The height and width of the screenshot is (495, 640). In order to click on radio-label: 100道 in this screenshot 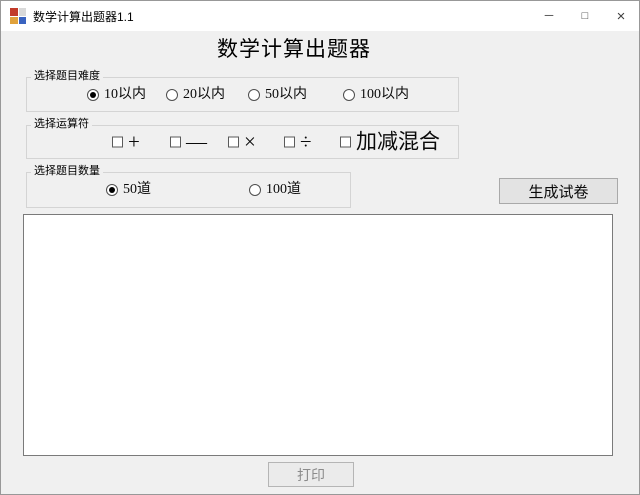, I will do `click(283, 189)`.